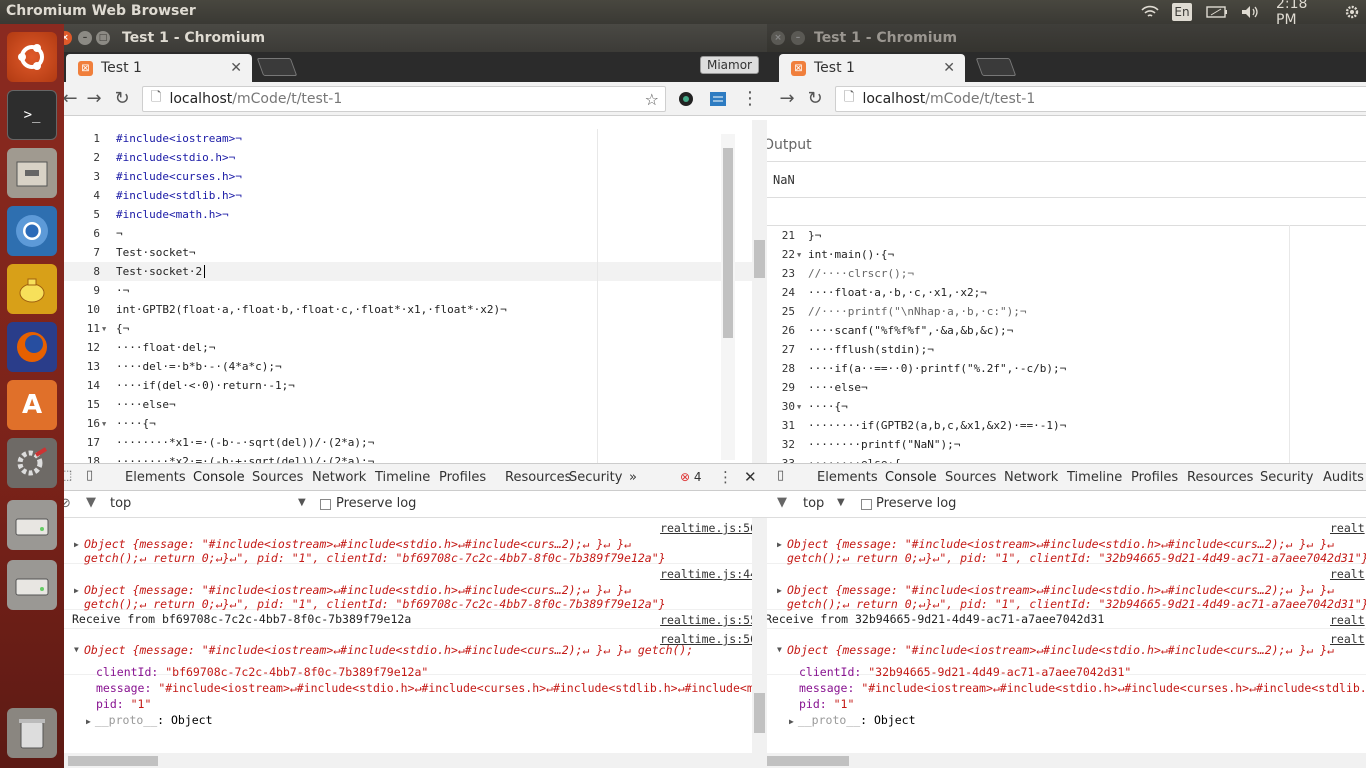 This screenshot has height=768, width=1366. Describe the element at coordinates (32, 115) in the screenshot. I see `terminal-icon: >_` at that location.